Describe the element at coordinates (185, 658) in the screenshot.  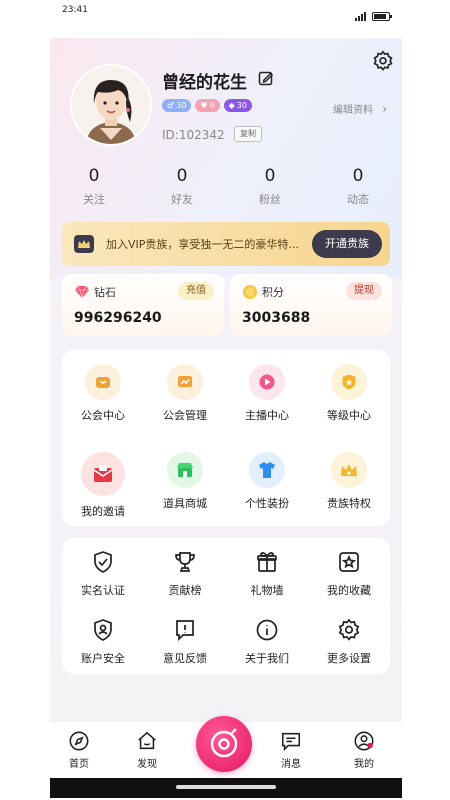
I see `feature-label: 意见反馈` at that location.